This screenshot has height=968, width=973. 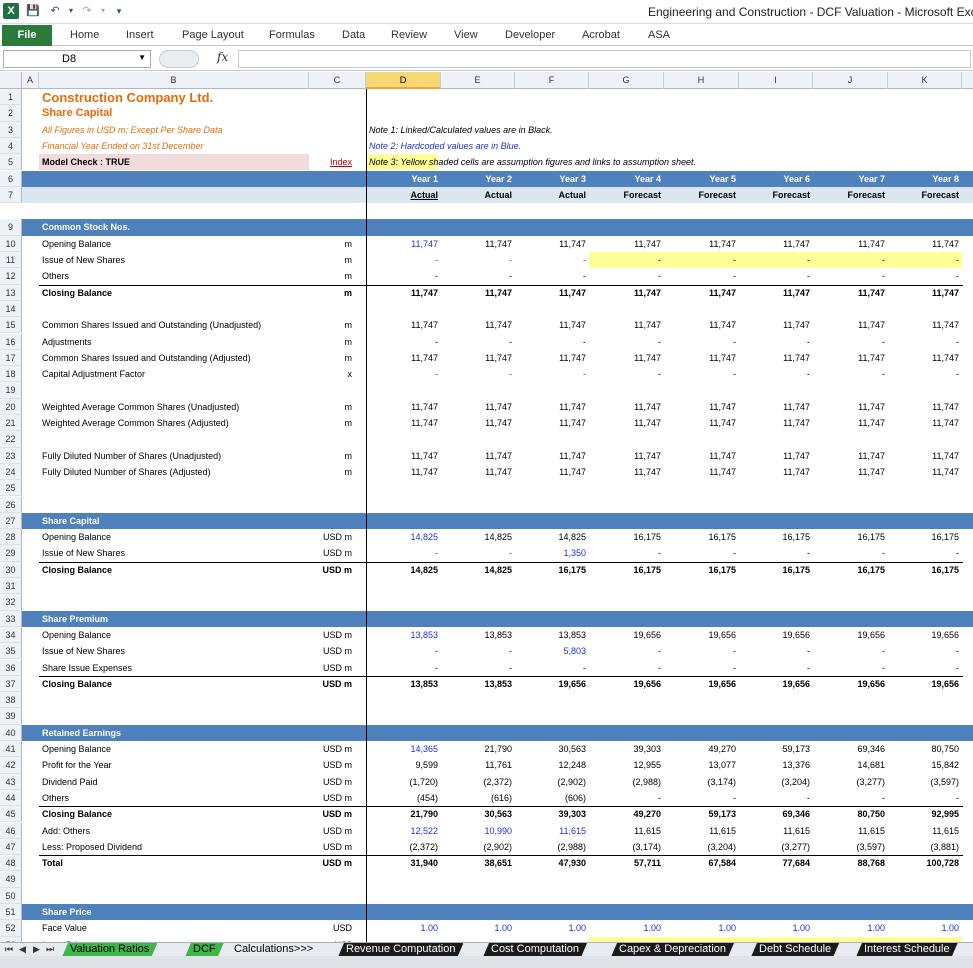 What do you see at coordinates (701, 847) in the screenshot?
I see `value-cell: (3,204)` at bounding box center [701, 847].